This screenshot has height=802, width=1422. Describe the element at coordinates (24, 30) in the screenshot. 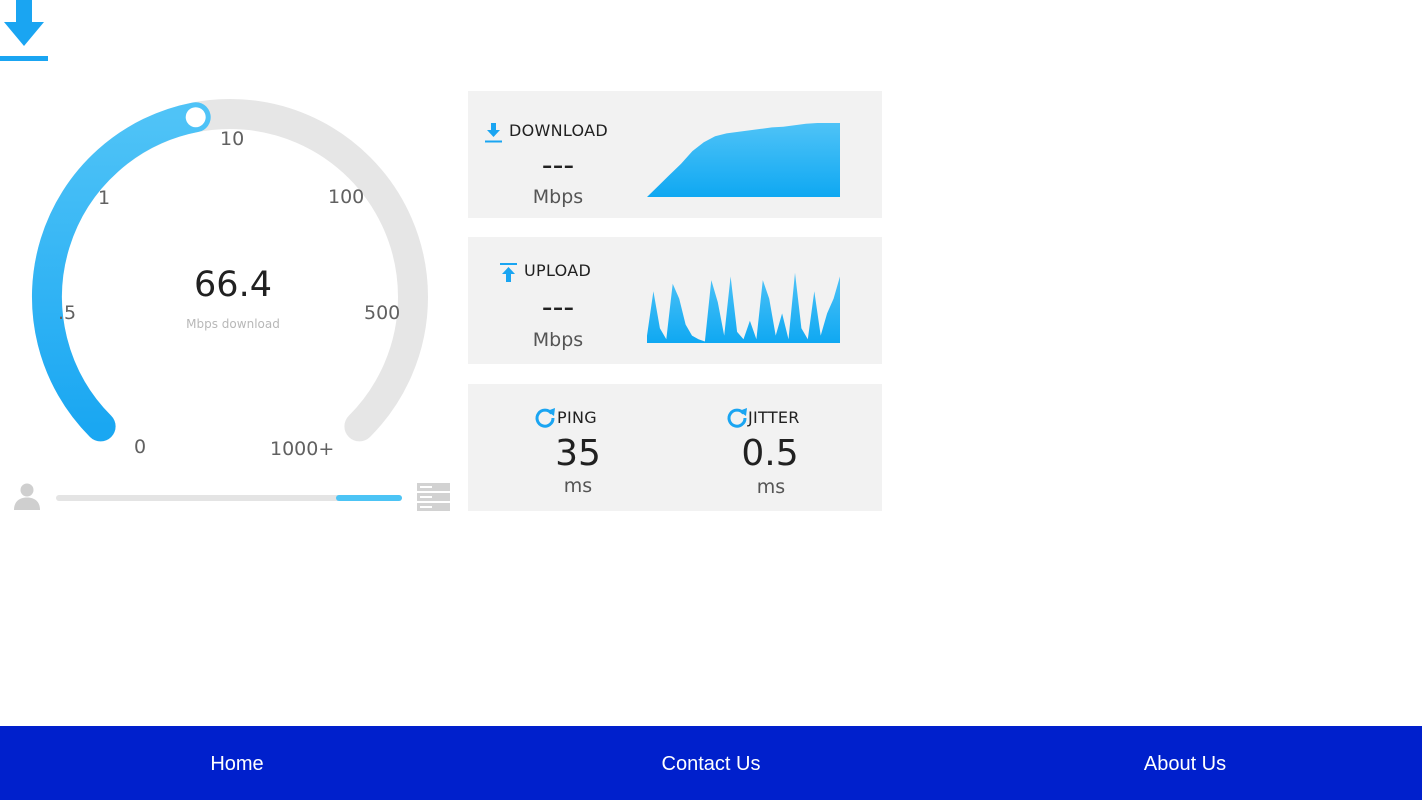

I see `download-arrow-icon` at that location.